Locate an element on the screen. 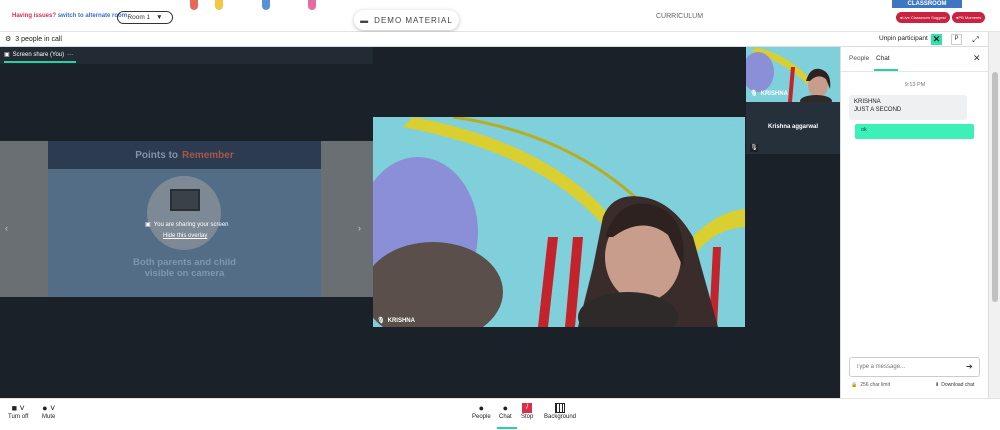 This screenshot has width=1000, height=430. sharing-overlay-message: ▣ You are sharing your screen is located at coordinates (187, 225).